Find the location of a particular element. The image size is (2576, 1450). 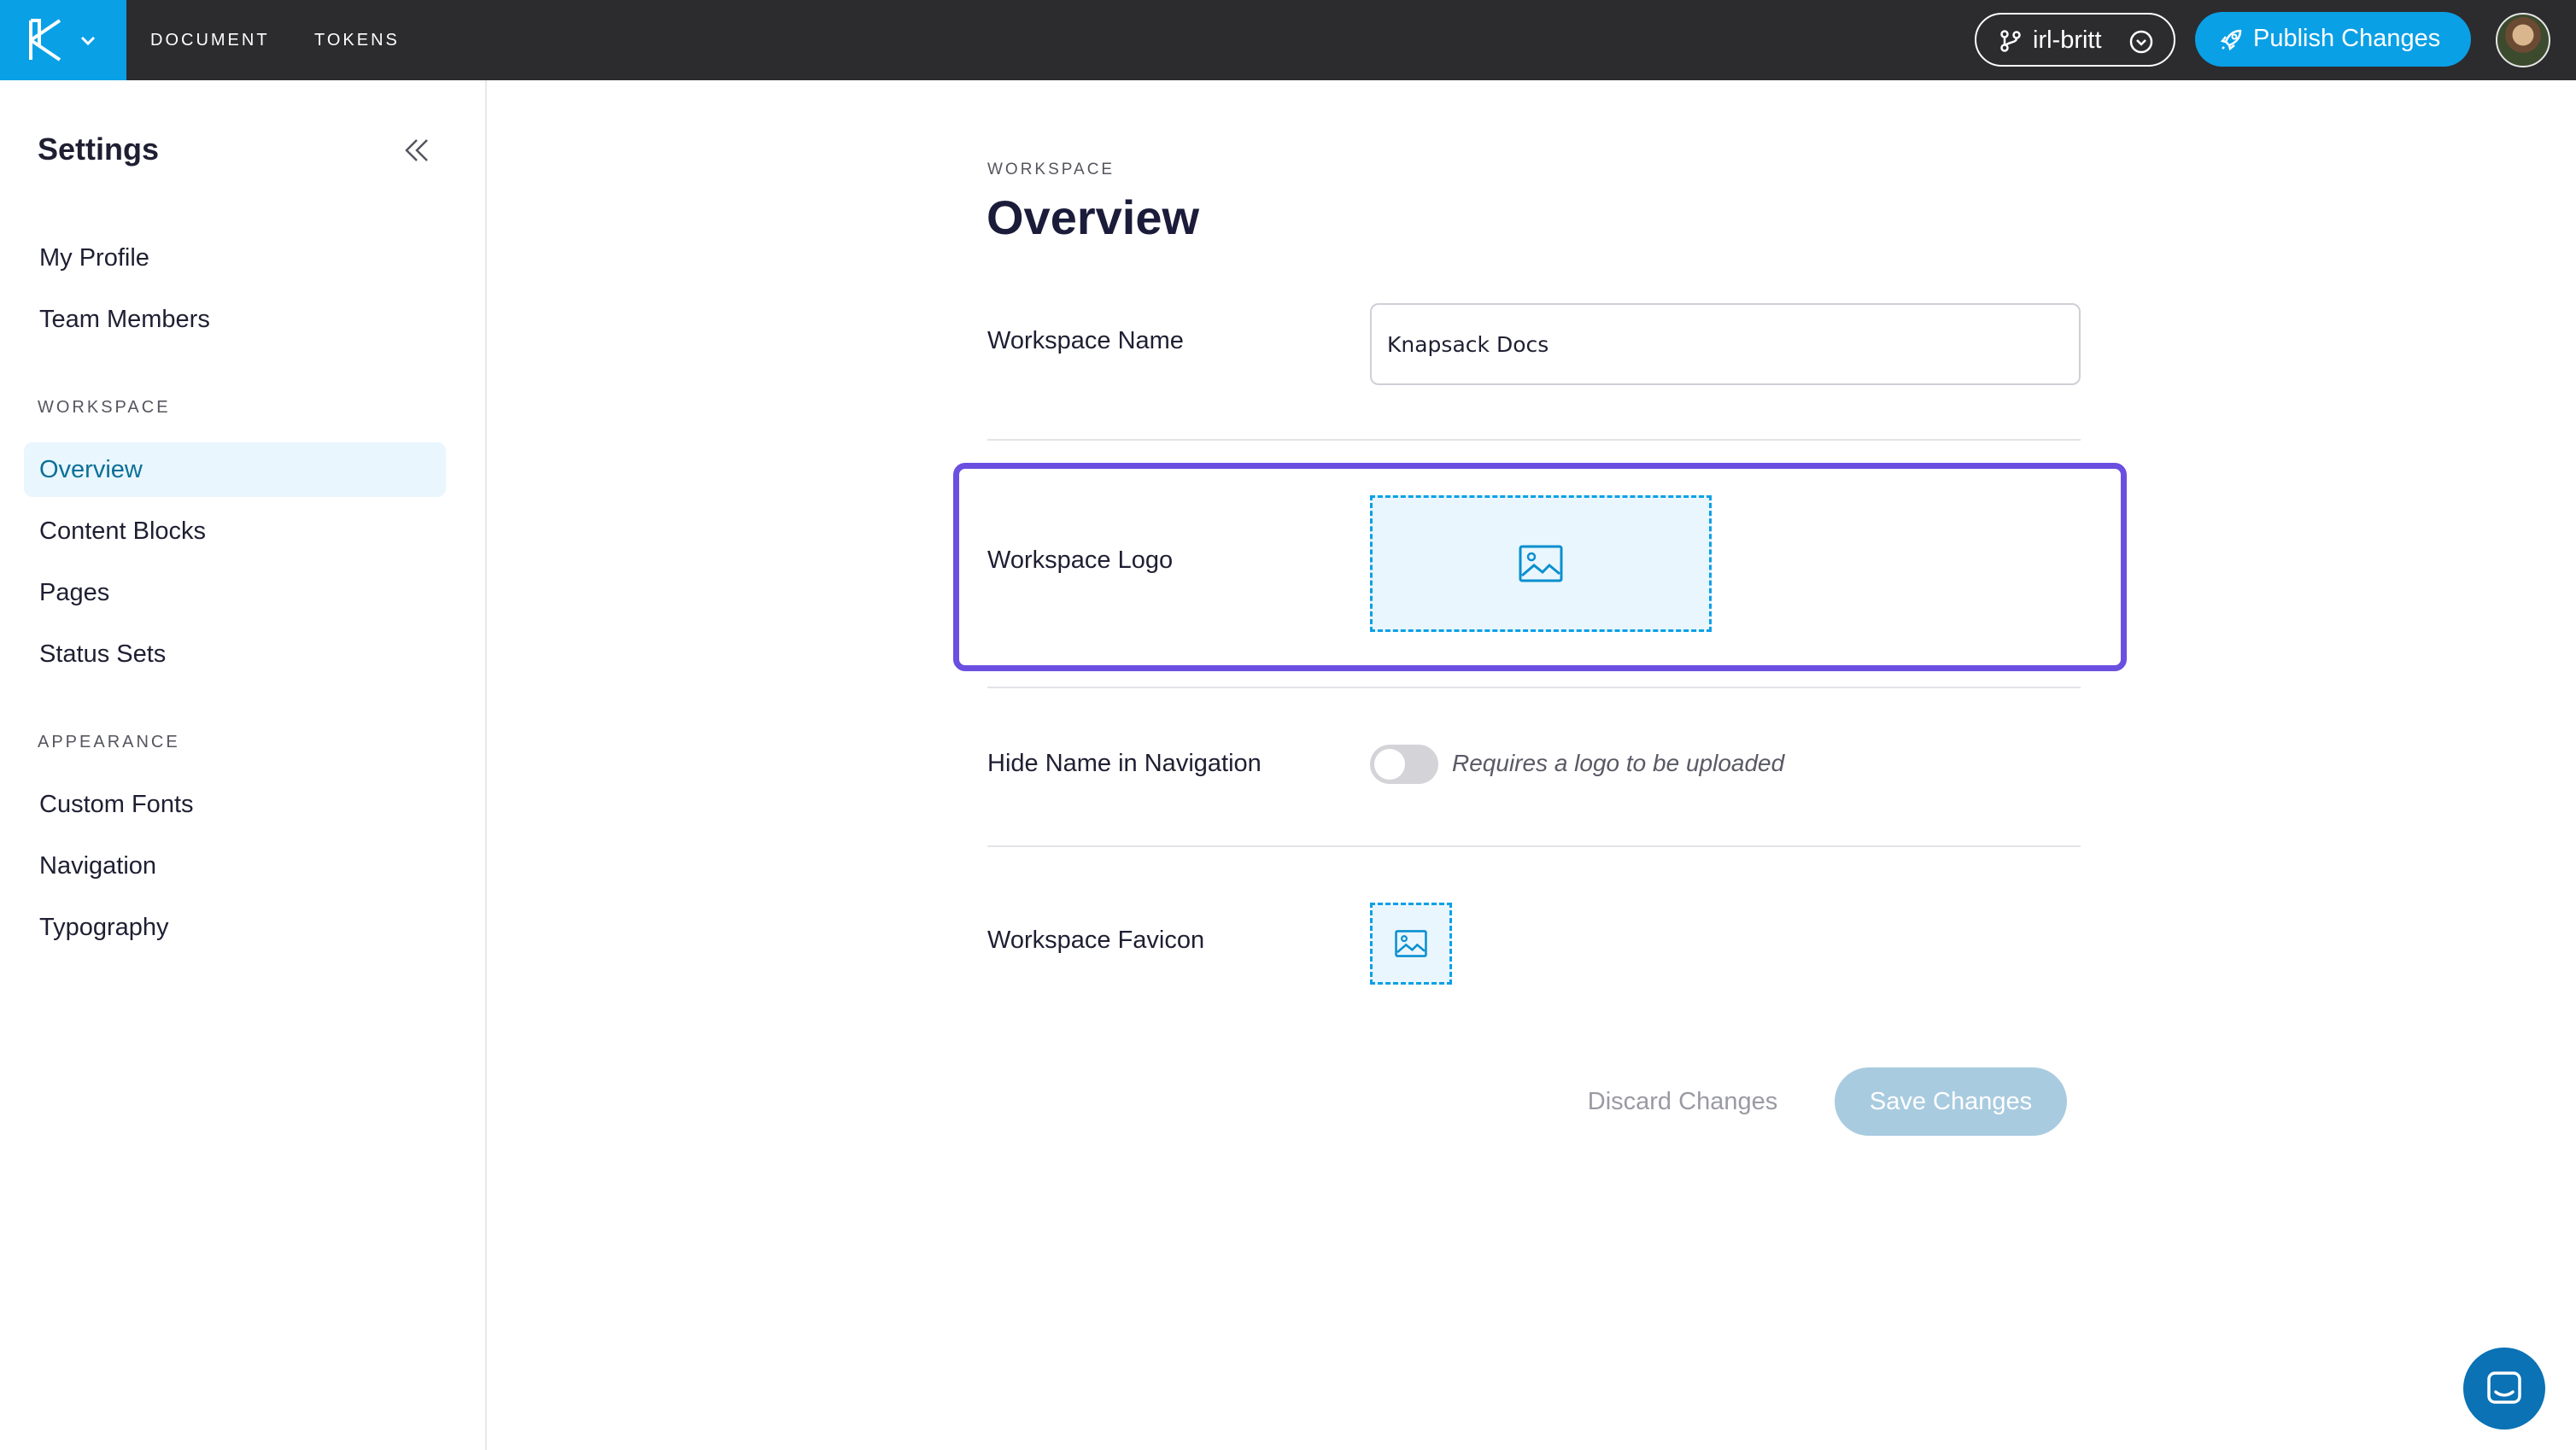

publish-changes-button: Publish Changes is located at coordinates (2333, 39).